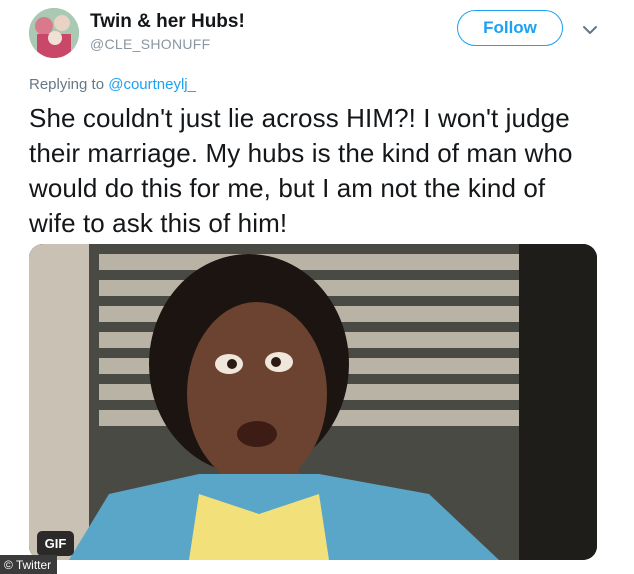 The image size is (634, 574). I want to click on source-credit-label: Twitter, so click(33, 564).